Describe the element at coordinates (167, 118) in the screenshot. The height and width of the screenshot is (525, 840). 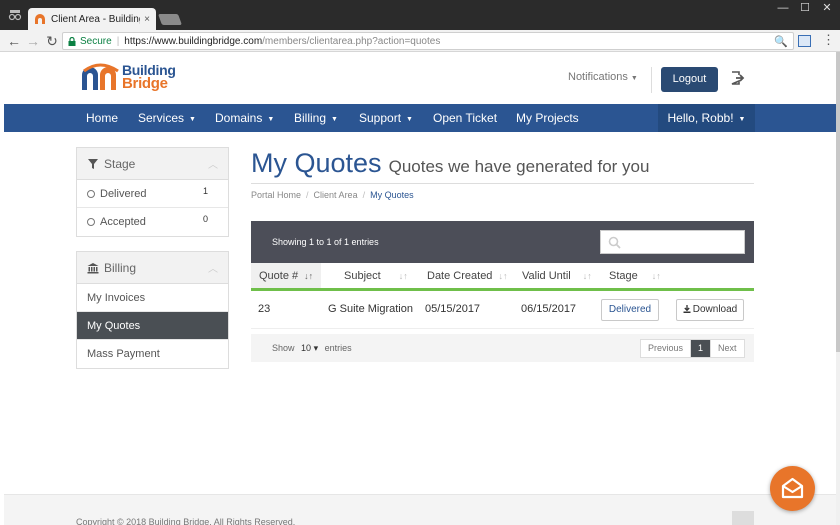
I see `nav-services: Services ▼` at that location.